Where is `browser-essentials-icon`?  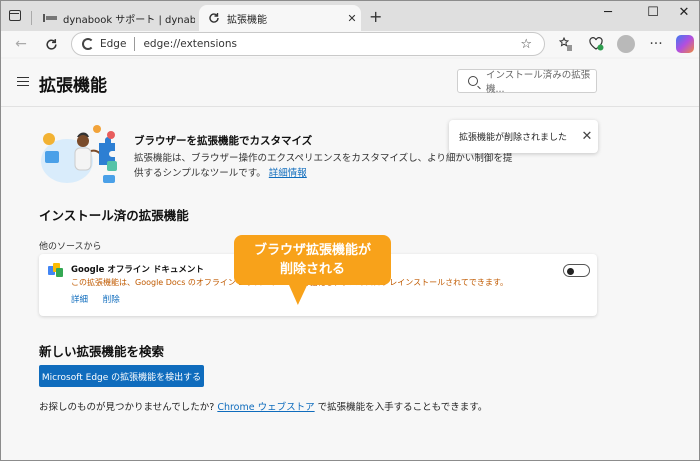
browser-essentials-icon is located at coordinates (596, 44).